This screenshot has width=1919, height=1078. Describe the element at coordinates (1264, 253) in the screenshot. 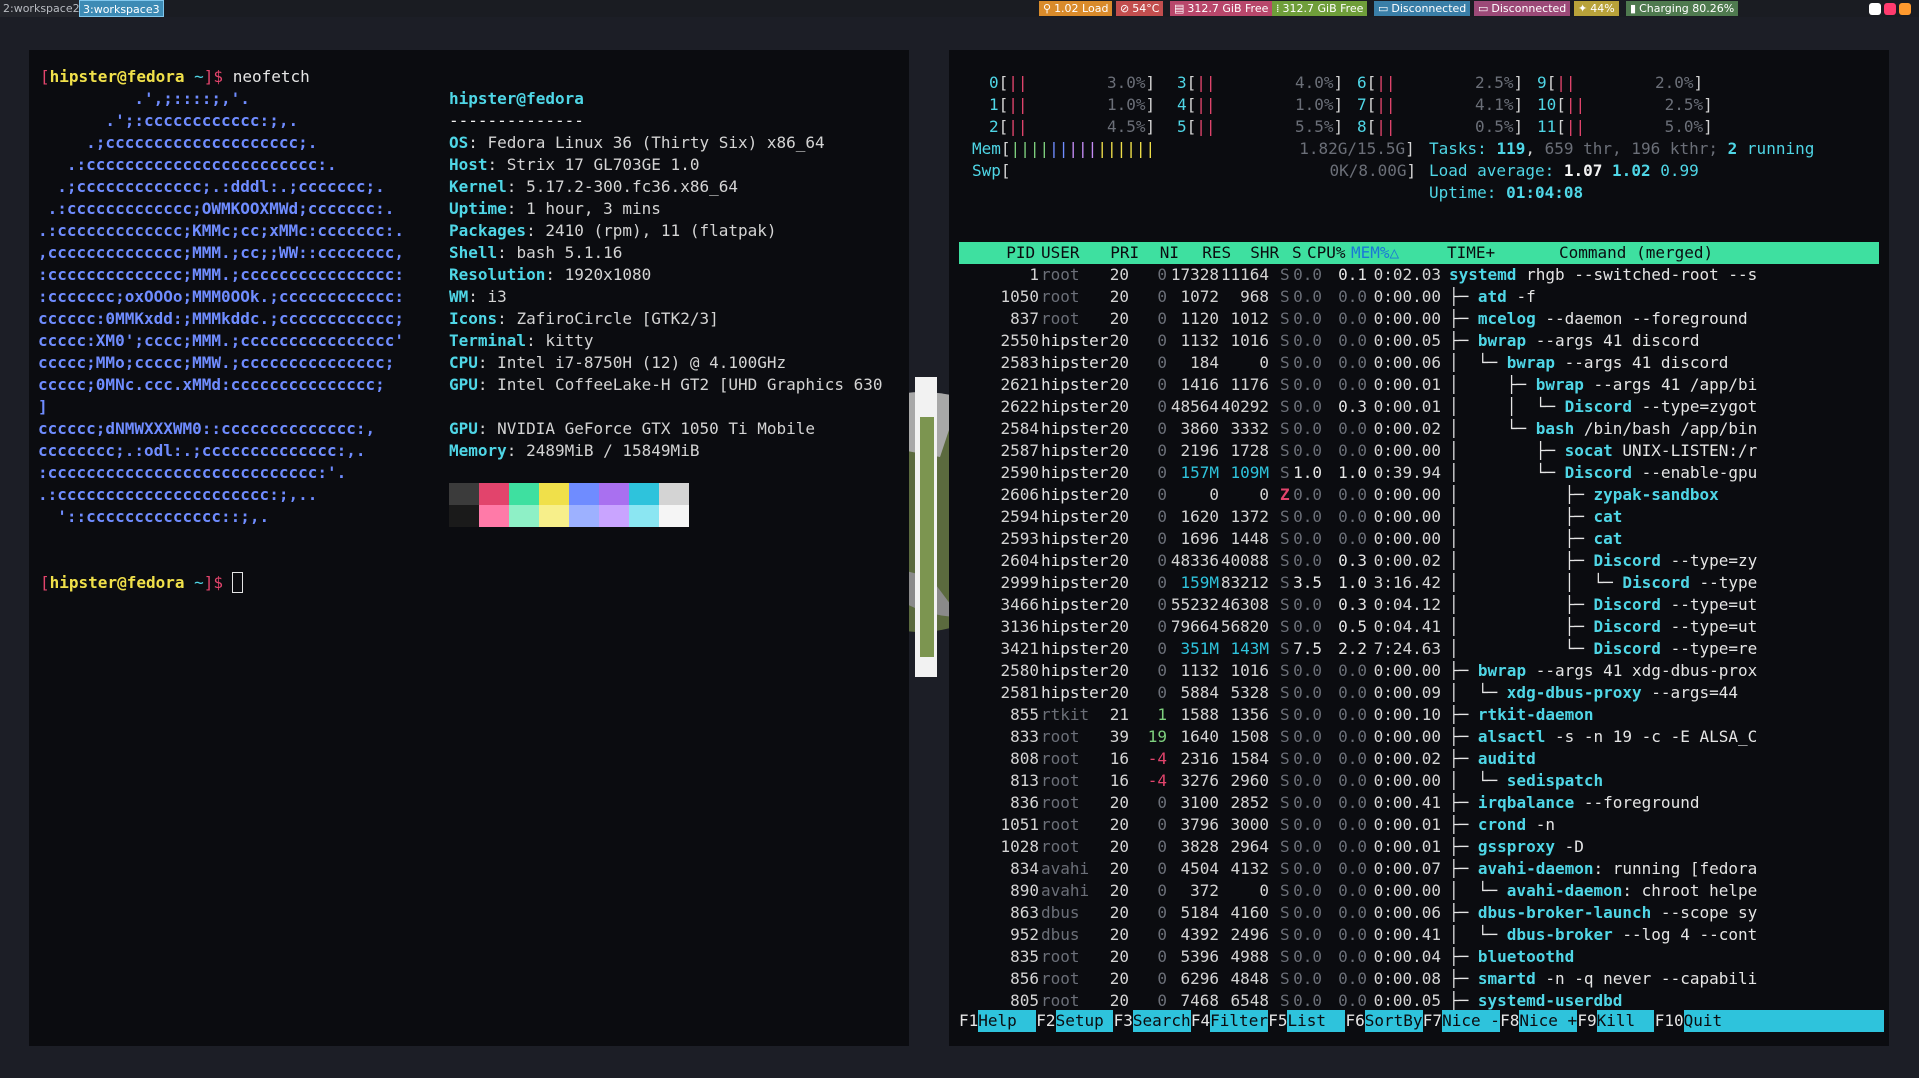

I see `column-header: SHR` at that location.